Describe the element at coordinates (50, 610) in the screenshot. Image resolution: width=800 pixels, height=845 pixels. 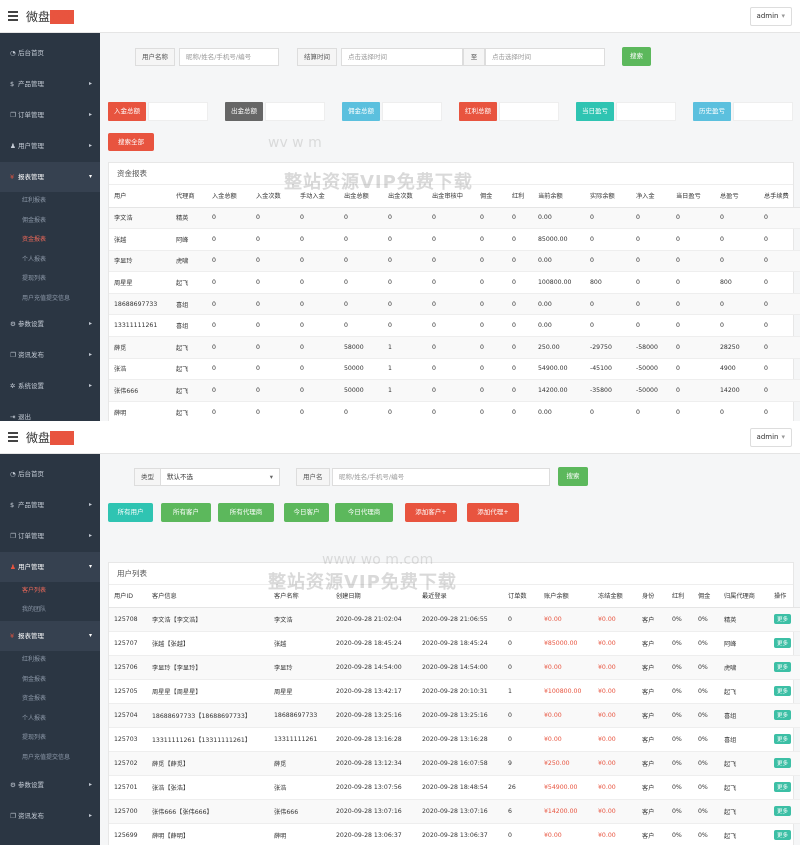
I see `sidebar-subitem: 我的团队` at that location.